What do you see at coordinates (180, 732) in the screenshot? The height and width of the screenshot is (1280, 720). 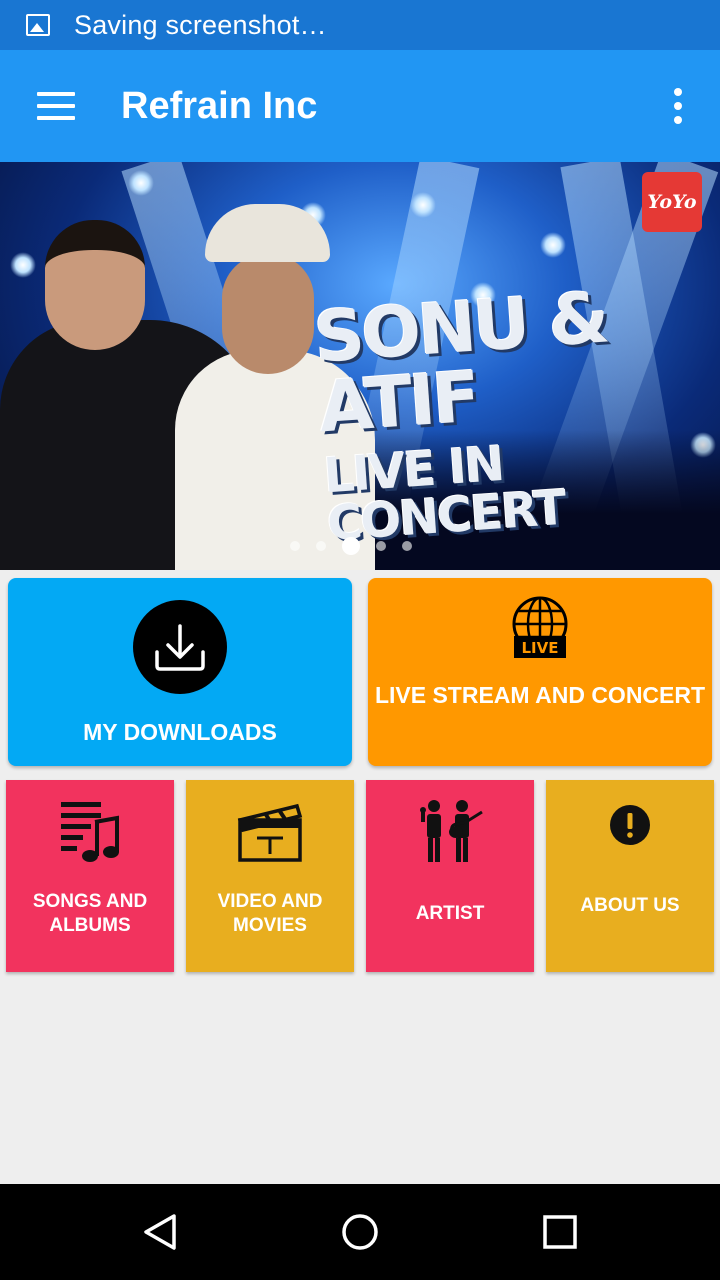 I see `my-downloads-label: MY DOWNLOADS` at bounding box center [180, 732].